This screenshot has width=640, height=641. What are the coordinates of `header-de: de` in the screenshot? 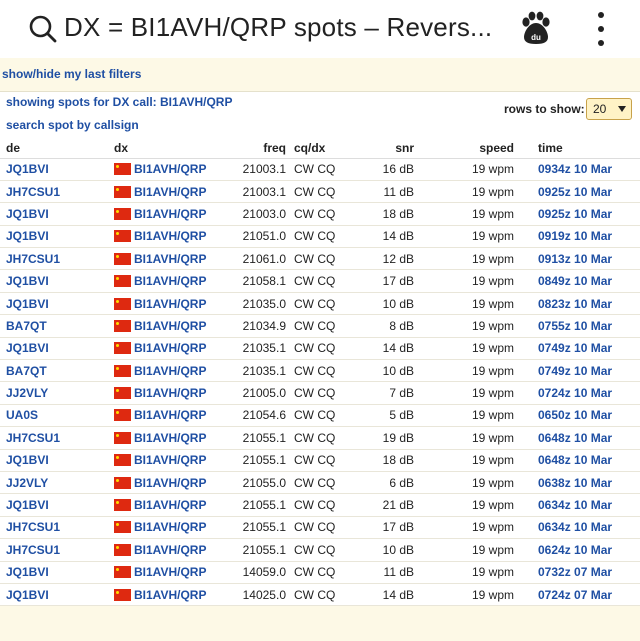 It's located at (55, 148).